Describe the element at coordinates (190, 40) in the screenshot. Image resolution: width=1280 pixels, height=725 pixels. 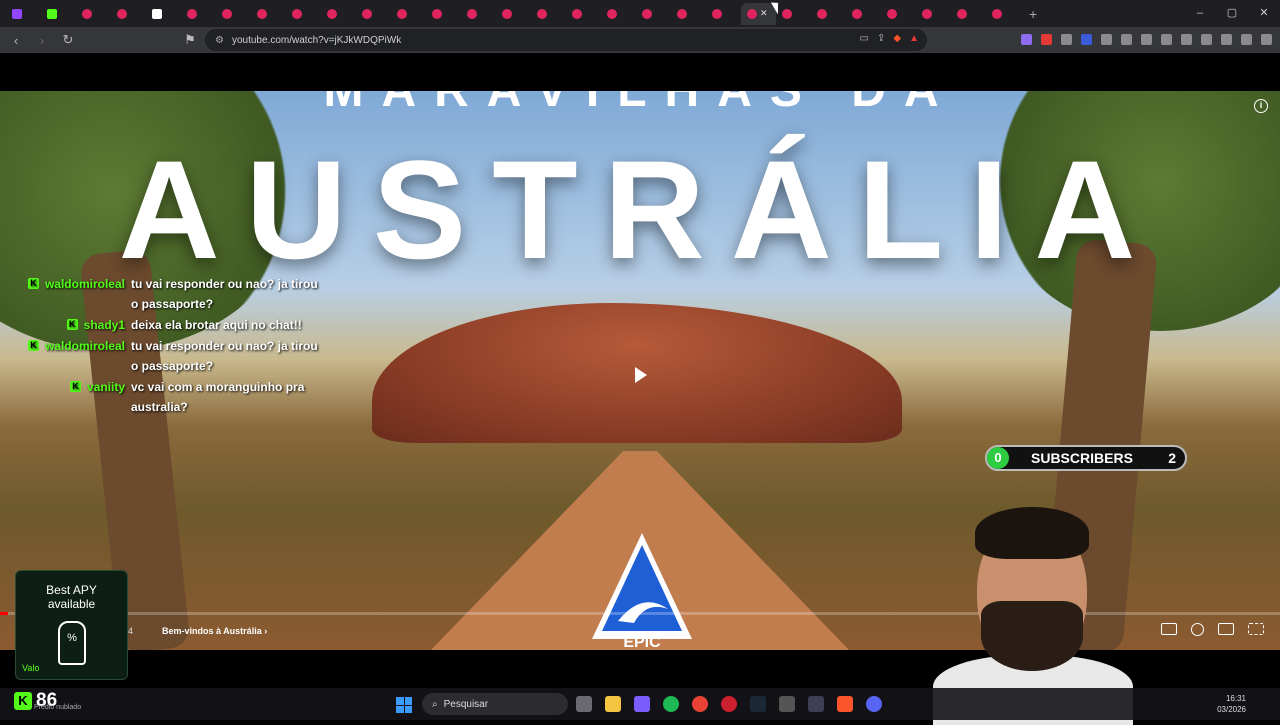
I see `bookmark-icon: ⚑` at that location.